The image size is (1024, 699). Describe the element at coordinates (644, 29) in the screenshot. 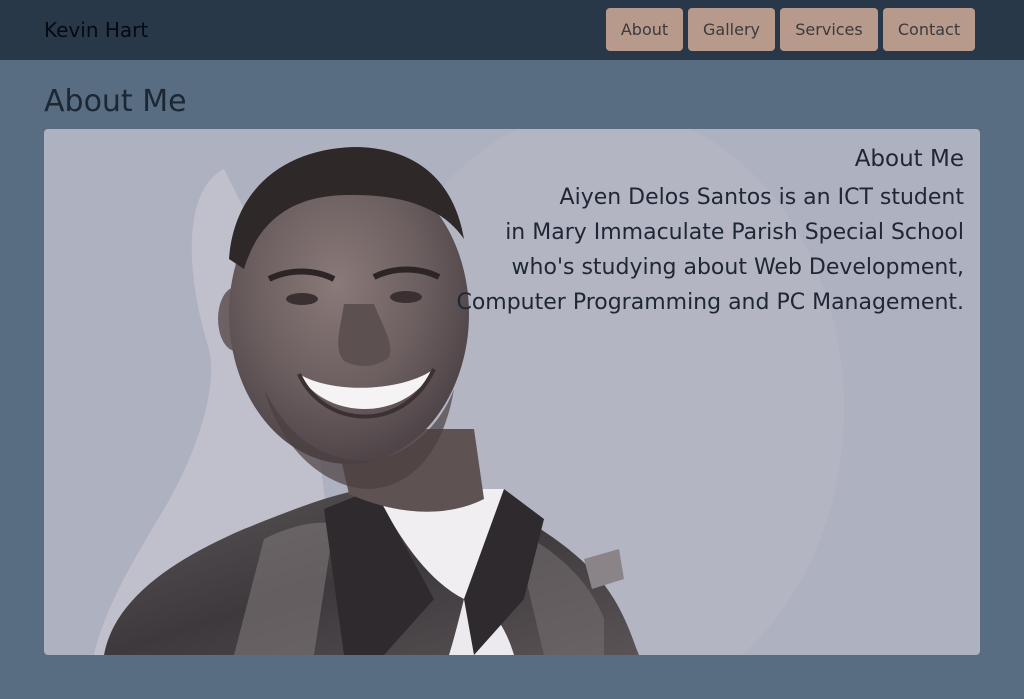

I see `nav-about-button: About` at that location.